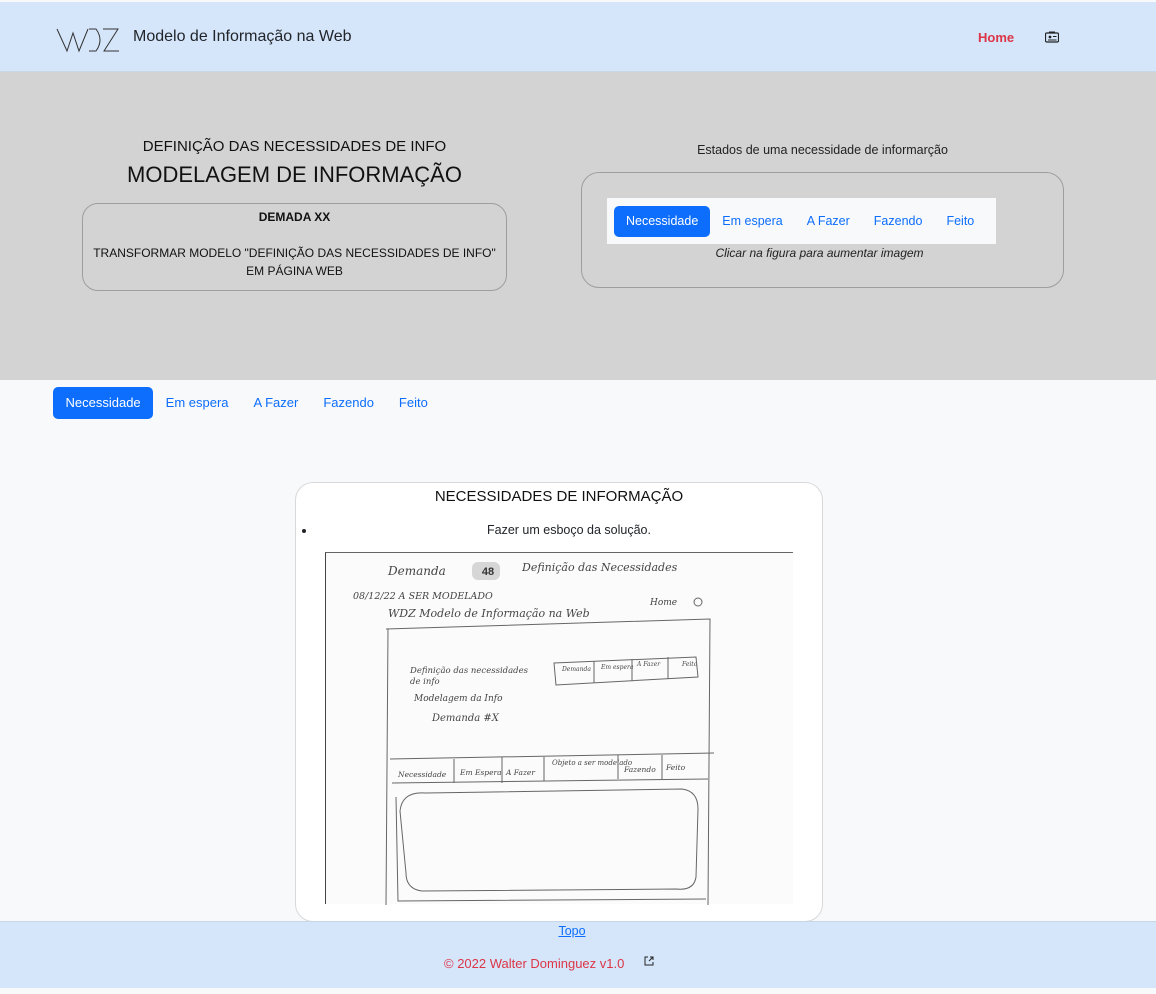 This screenshot has width=1156, height=994. What do you see at coordinates (828, 220) in the screenshot?
I see `state-a-fazer: A Fazer` at bounding box center [828, 220].